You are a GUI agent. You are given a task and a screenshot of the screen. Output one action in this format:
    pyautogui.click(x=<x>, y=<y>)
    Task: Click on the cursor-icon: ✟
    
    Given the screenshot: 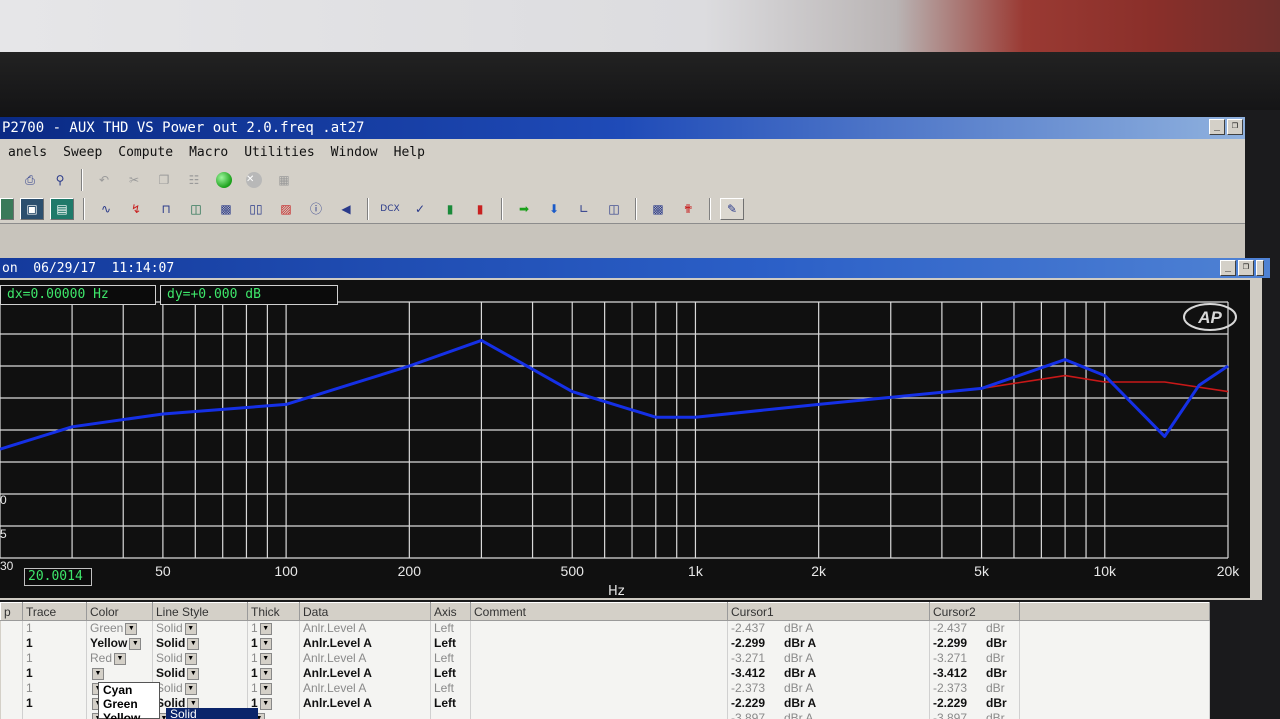 What is the action you would take?
    pyautogui.click(x=688, y=209)
    